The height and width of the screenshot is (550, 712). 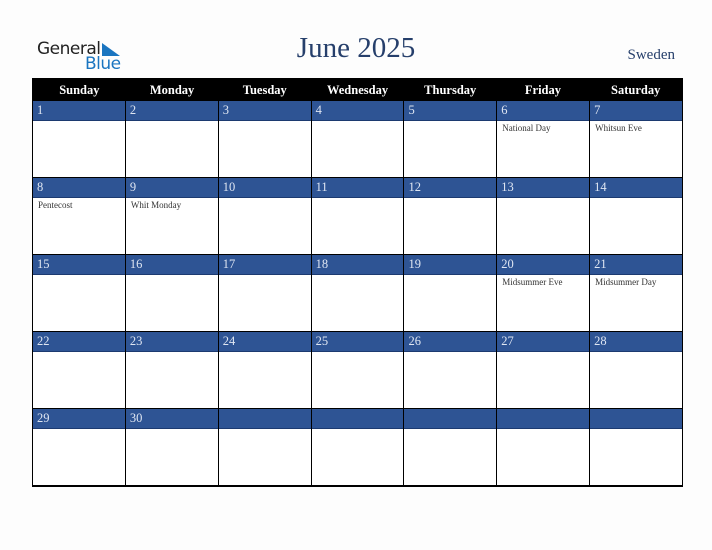 What do you see at coordinates (542, 90) in the screenshot?
I see `weekday-friday: Friday` at bounding box center [542, 90].